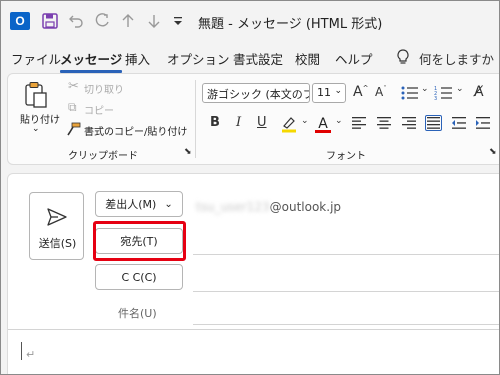 The image size is (500, 375). Describe the element at coordinates (72, 107) in the screenshot. I see `copy-icon: ⧉` at that location.